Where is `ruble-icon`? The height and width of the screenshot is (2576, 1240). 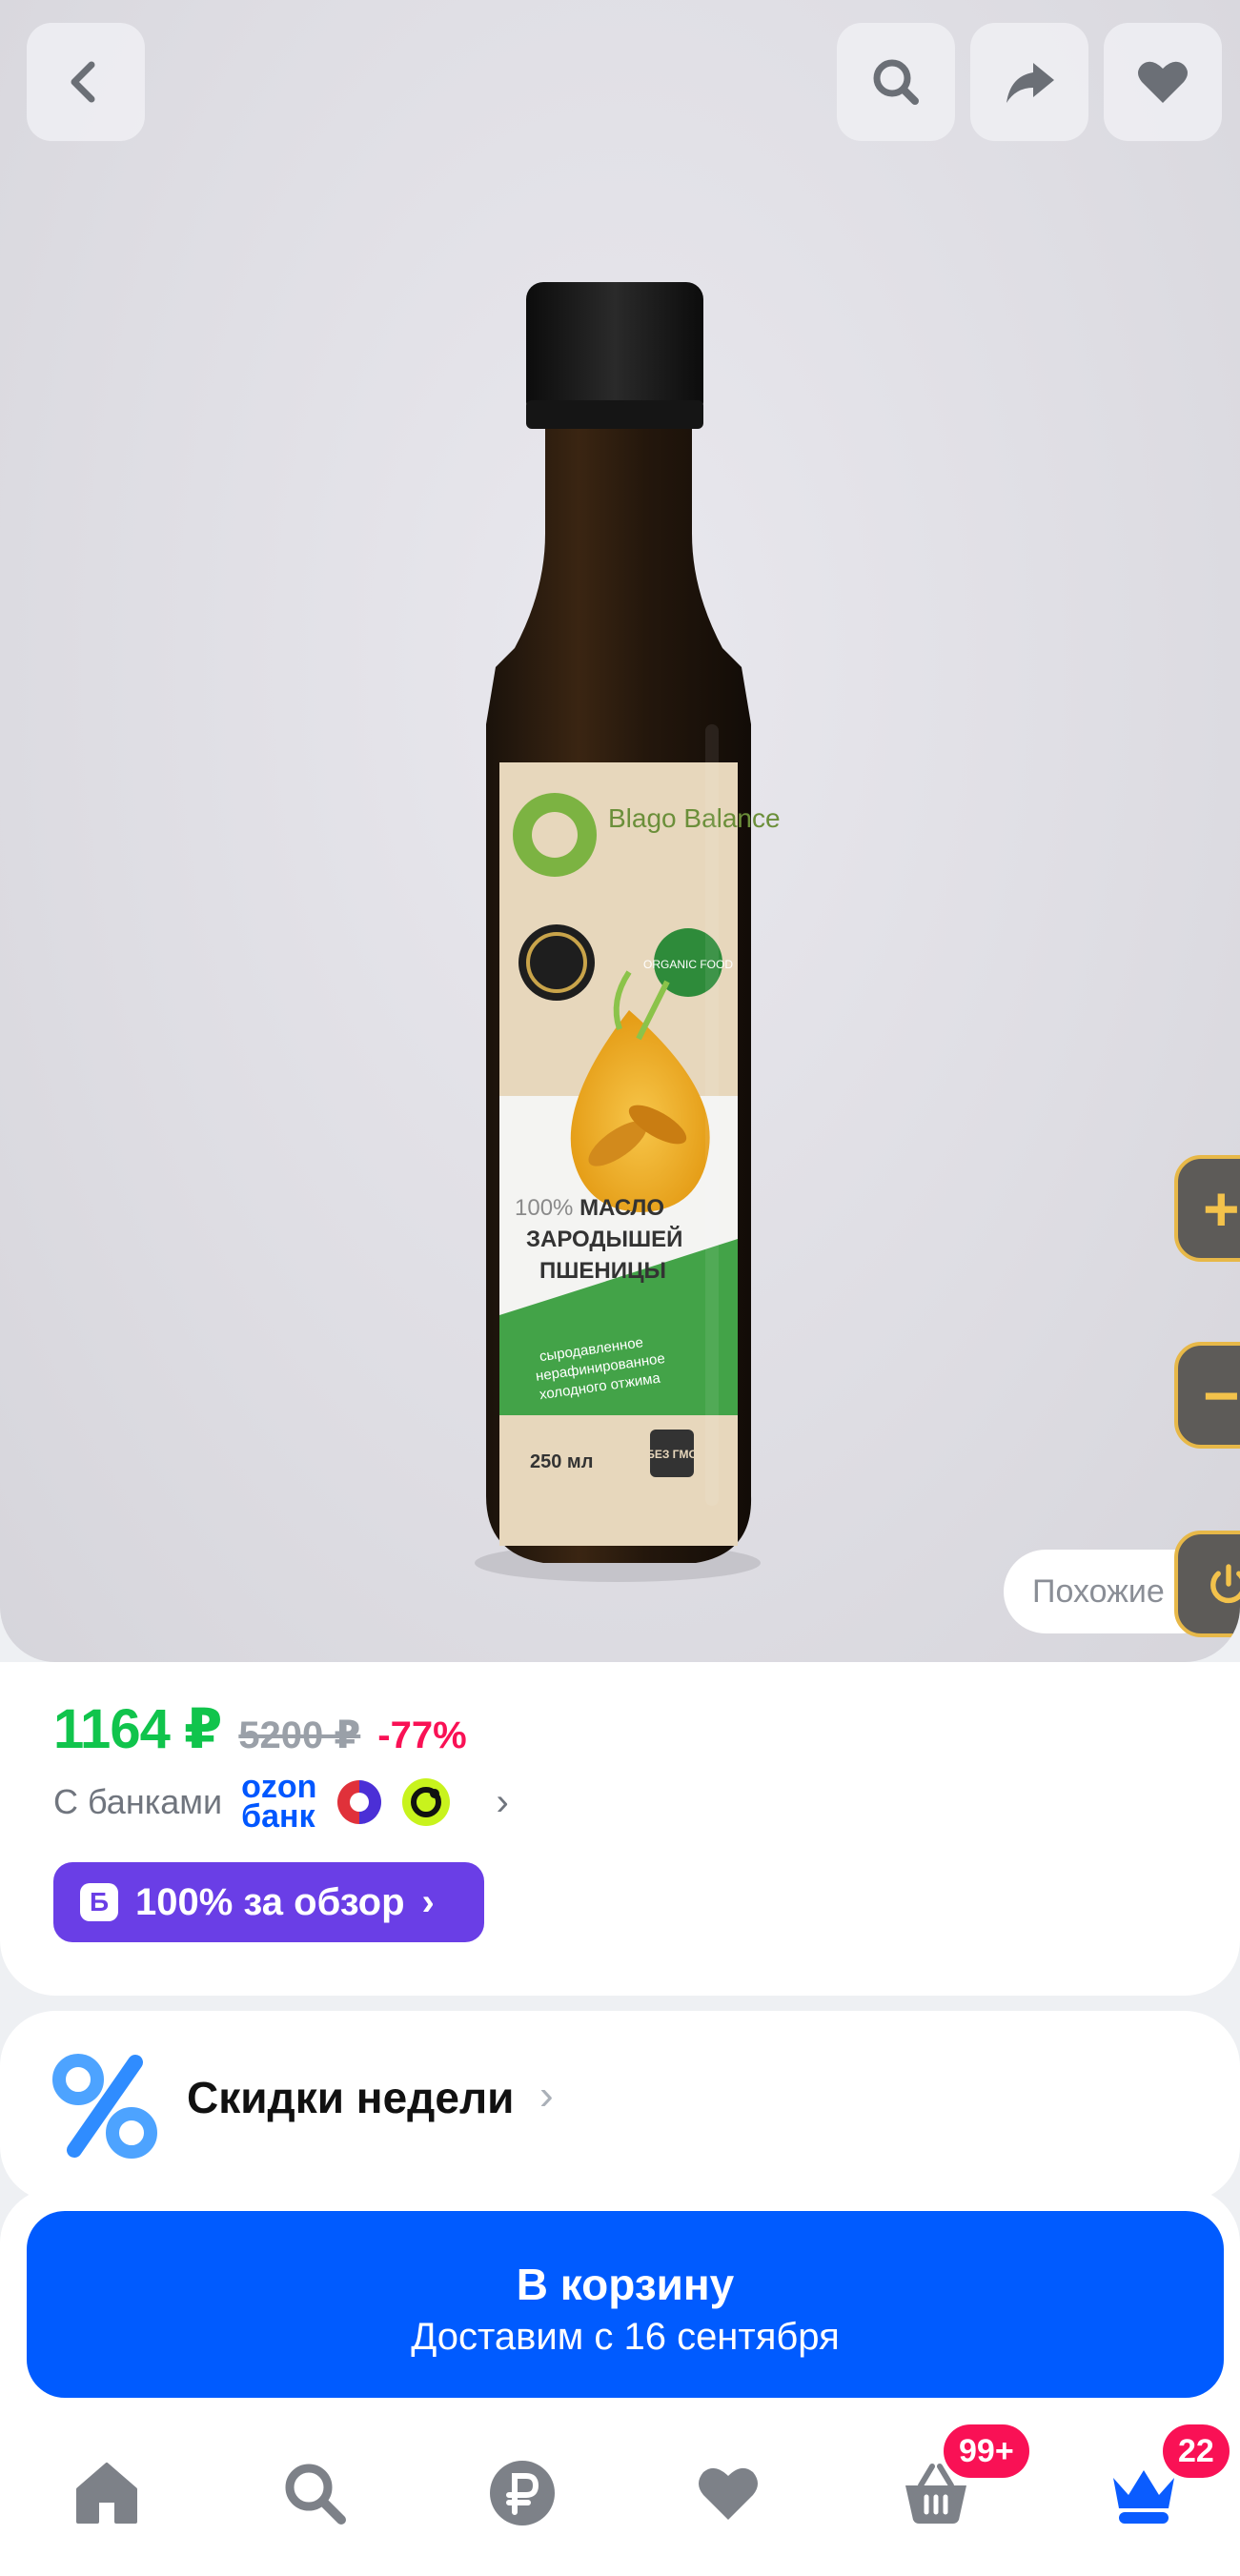 ruble-icon is located at coordinates (522, 2493).